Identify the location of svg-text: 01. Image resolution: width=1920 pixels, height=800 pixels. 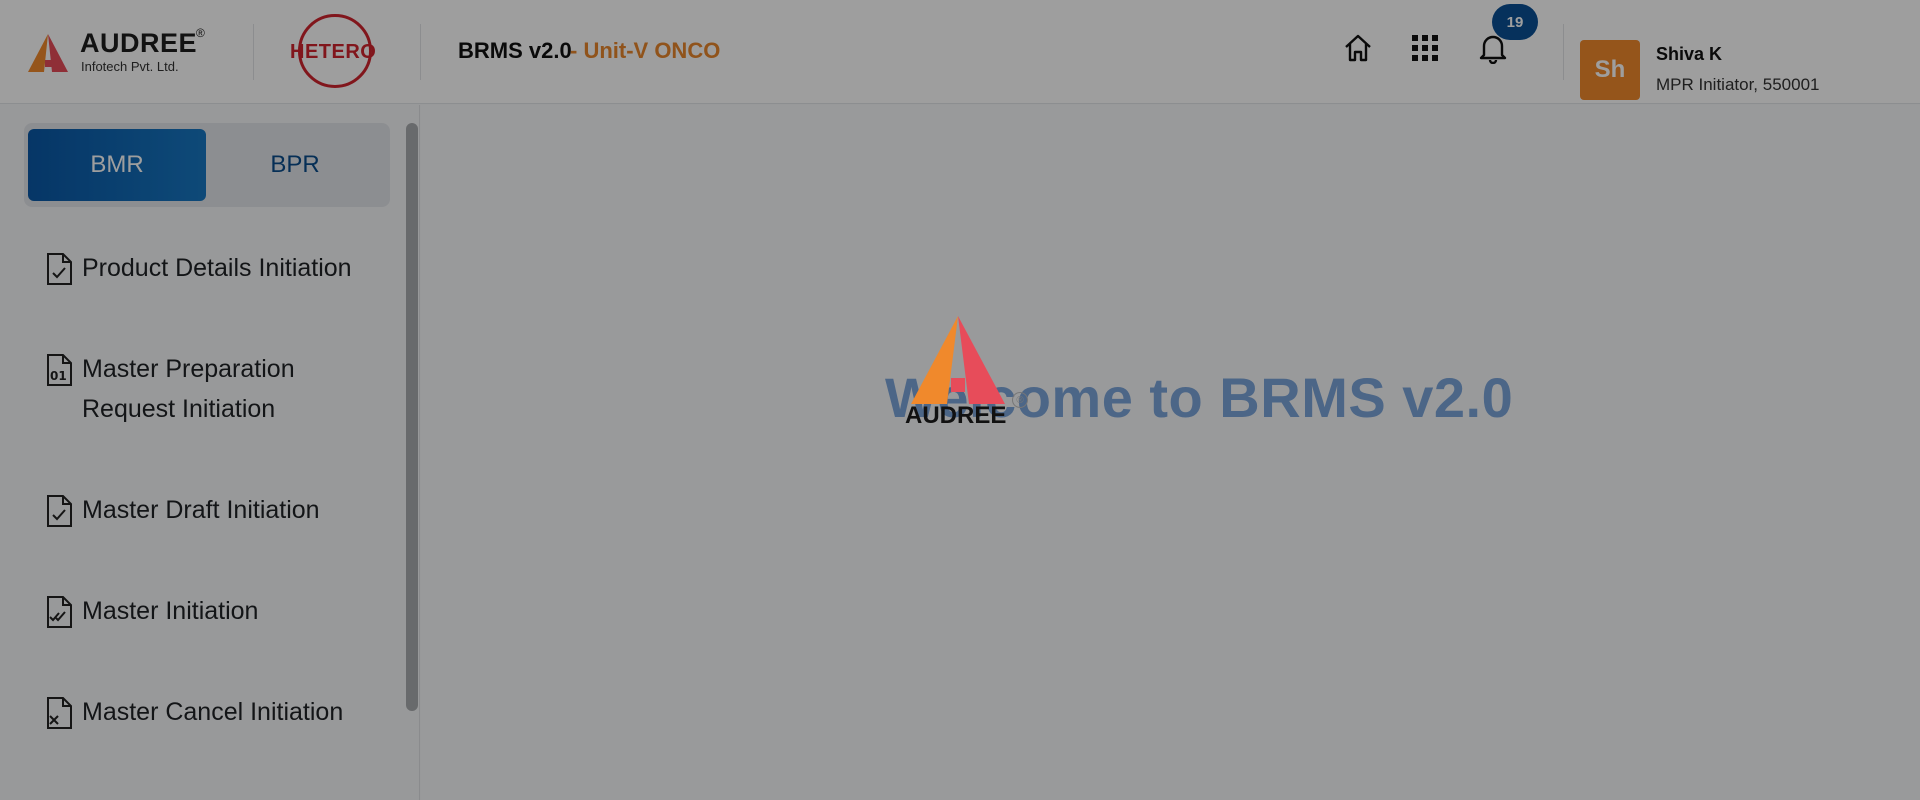
(58, 376).